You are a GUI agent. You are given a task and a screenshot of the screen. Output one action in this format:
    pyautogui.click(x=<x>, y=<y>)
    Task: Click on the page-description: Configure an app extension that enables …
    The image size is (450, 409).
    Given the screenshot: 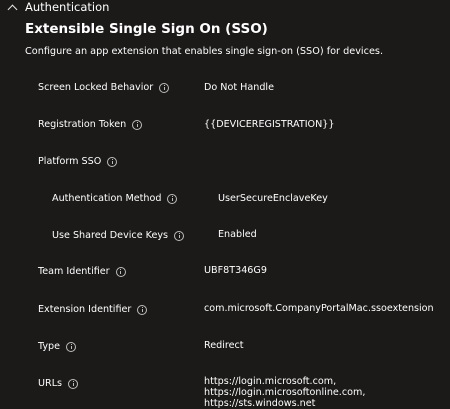 What is the action you would take?
    pyautogui.click(x=204, y=51)
    